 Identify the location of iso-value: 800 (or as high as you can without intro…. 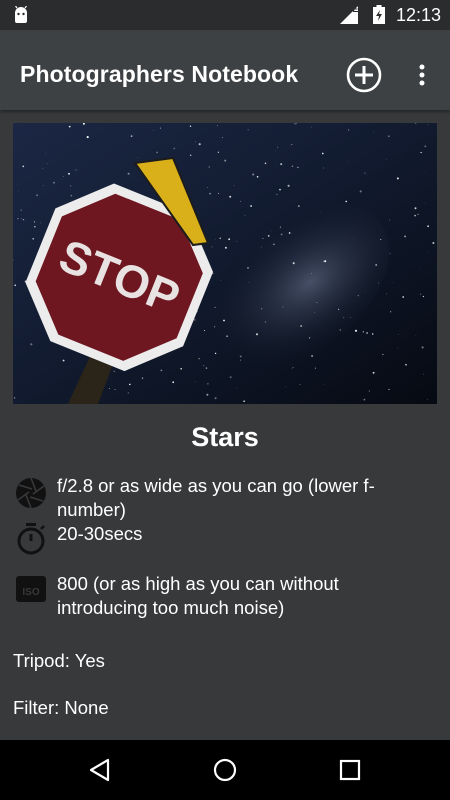
(198, 595).